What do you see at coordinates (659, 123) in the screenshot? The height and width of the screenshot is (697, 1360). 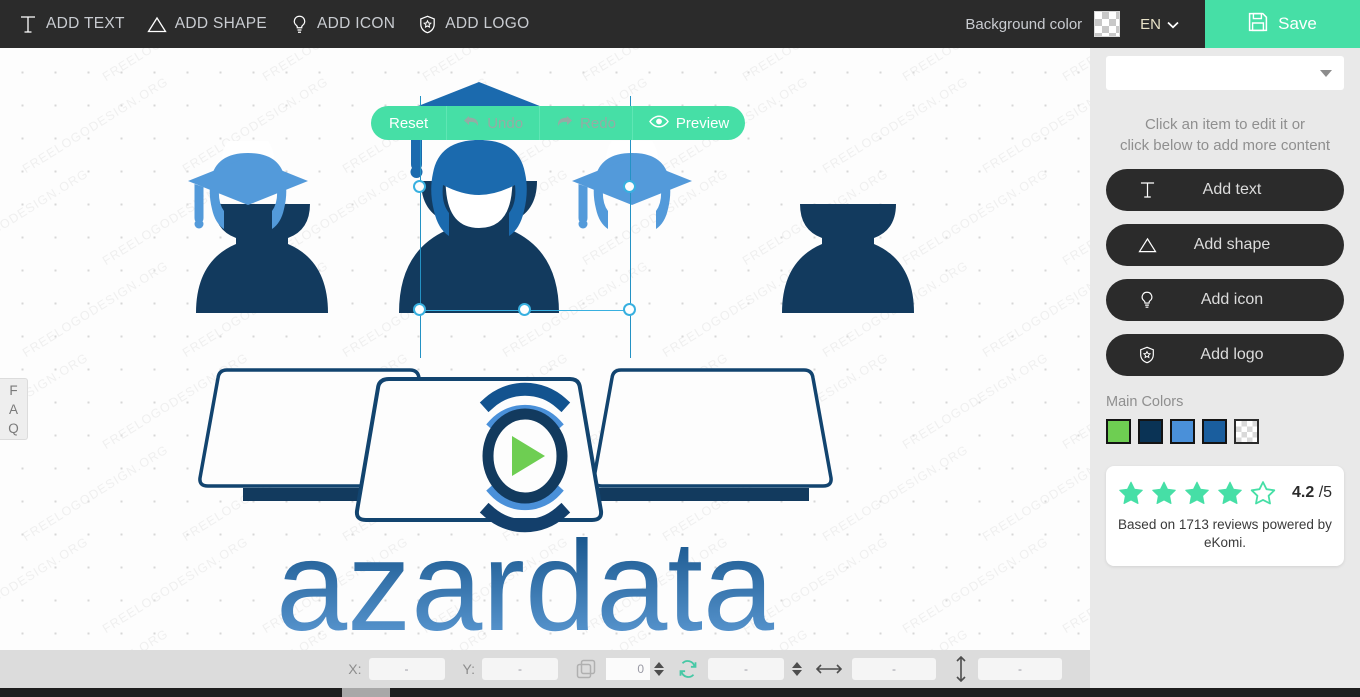 I see `eye-icon` at bounding box center [659, 123].